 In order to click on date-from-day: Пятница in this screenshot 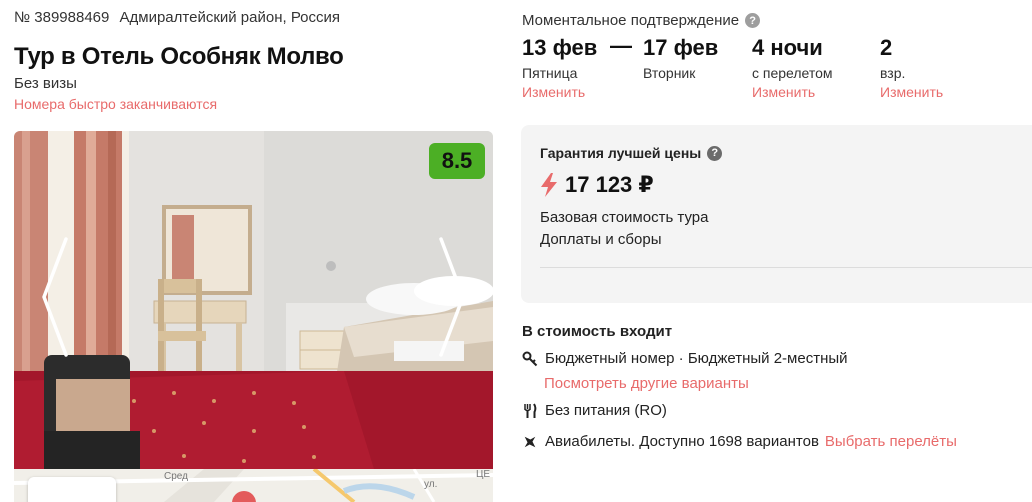, I will do `click(550, 73)`.